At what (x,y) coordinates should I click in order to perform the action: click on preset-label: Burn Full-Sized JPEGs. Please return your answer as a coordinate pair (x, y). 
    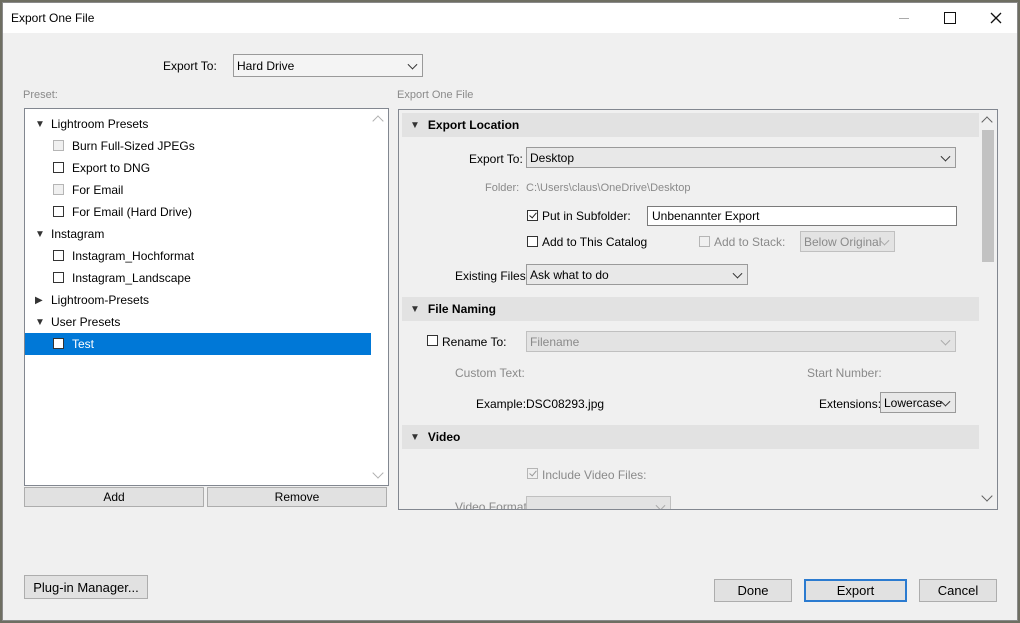
    Looking at the image, I should click on (133, 146).